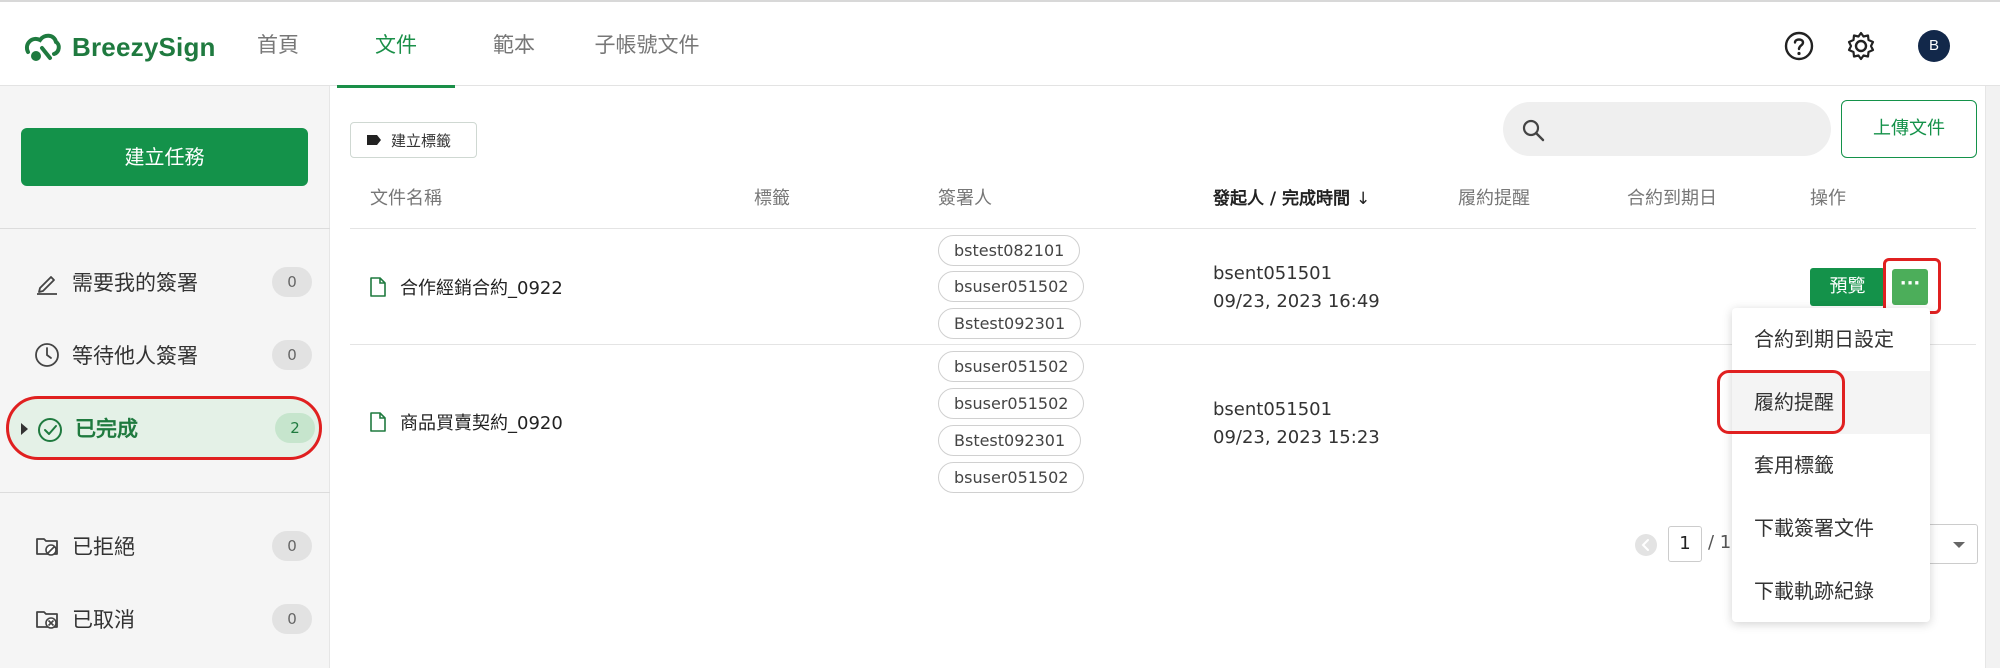  Describe the element at coordinates (106, 429) in the screenshot. I see `sidebar-item-label: 已完成` at that location.